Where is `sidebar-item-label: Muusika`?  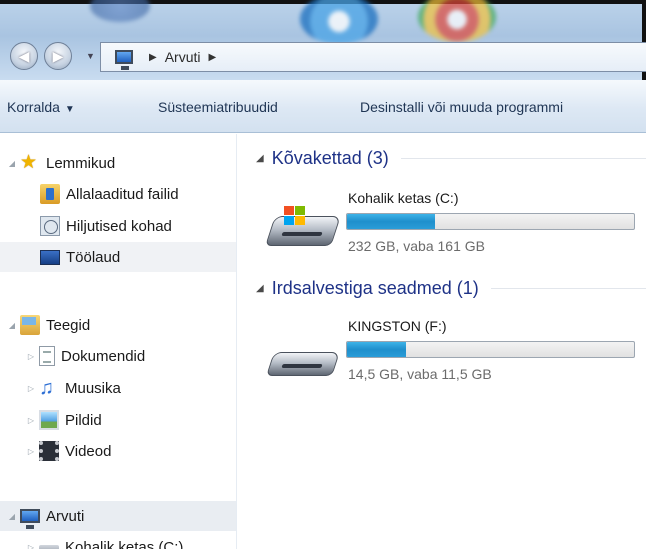 sidebar-item-label: Muusika is located at coordinates (93, 388).